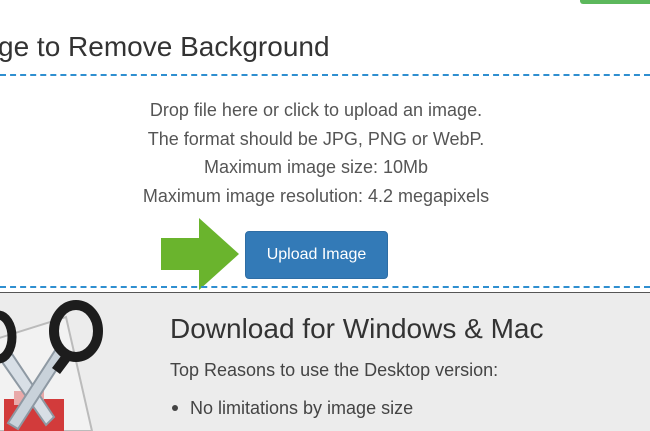 Image resolution: width=650 pixels, height=431 pixels. Describe the element at coordinates (175, 408) in the screenshot. I see `bullet-icon` at that location.